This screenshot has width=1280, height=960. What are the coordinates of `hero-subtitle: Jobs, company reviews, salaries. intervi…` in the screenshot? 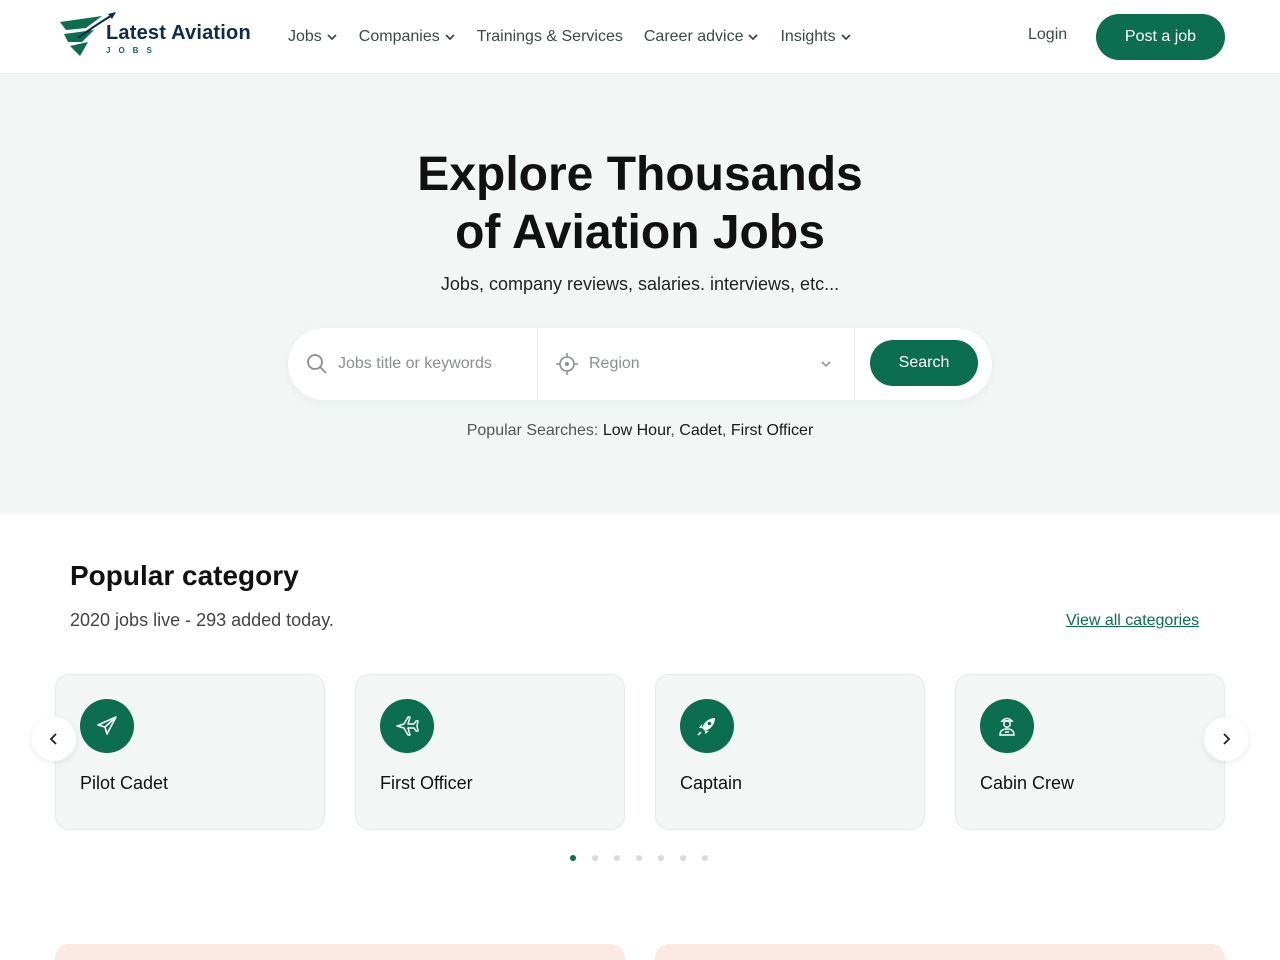 It's located at (640, 284).